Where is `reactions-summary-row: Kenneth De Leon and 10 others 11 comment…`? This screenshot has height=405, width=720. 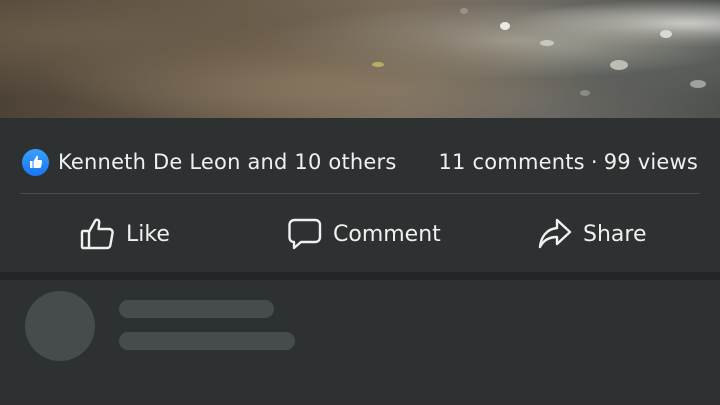
reactions-summary-row: Kenneth De Leon and 10 others 11 comment… is located at coordinates (360, 162).